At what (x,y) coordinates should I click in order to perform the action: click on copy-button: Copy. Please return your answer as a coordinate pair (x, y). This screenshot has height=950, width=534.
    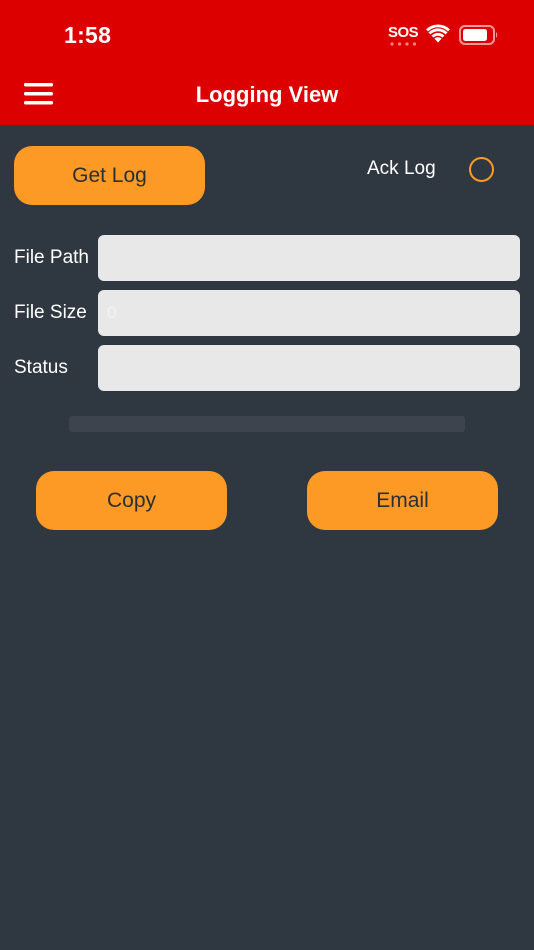
    Looking at the image, I should click on (131, 500).